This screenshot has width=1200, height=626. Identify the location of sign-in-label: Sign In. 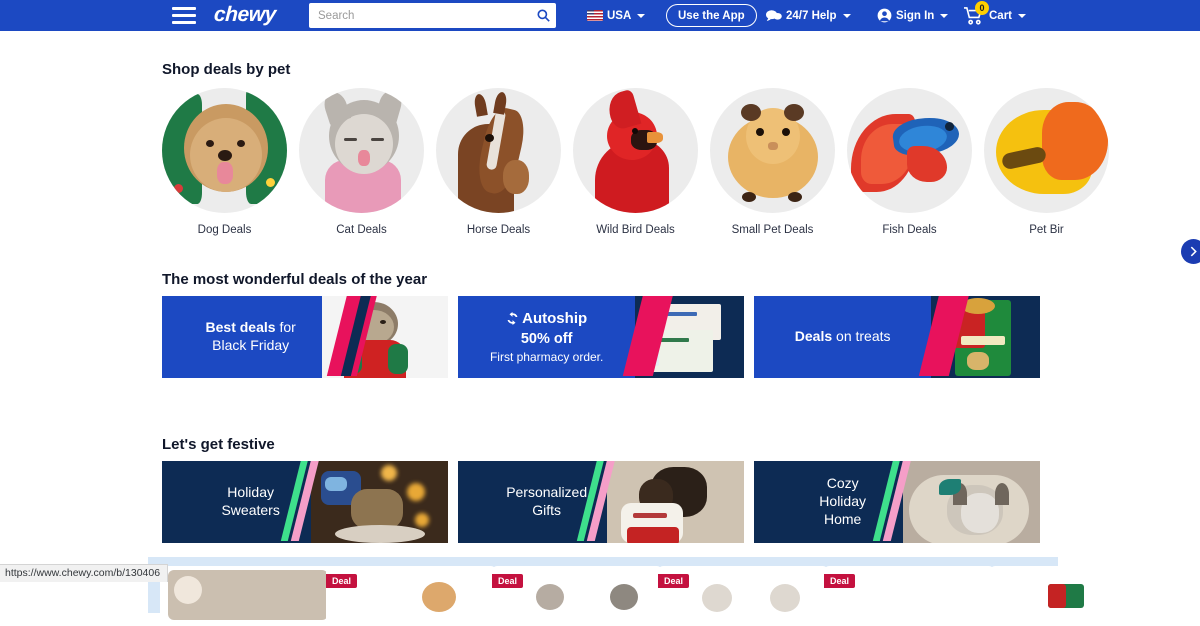
(915, 16).